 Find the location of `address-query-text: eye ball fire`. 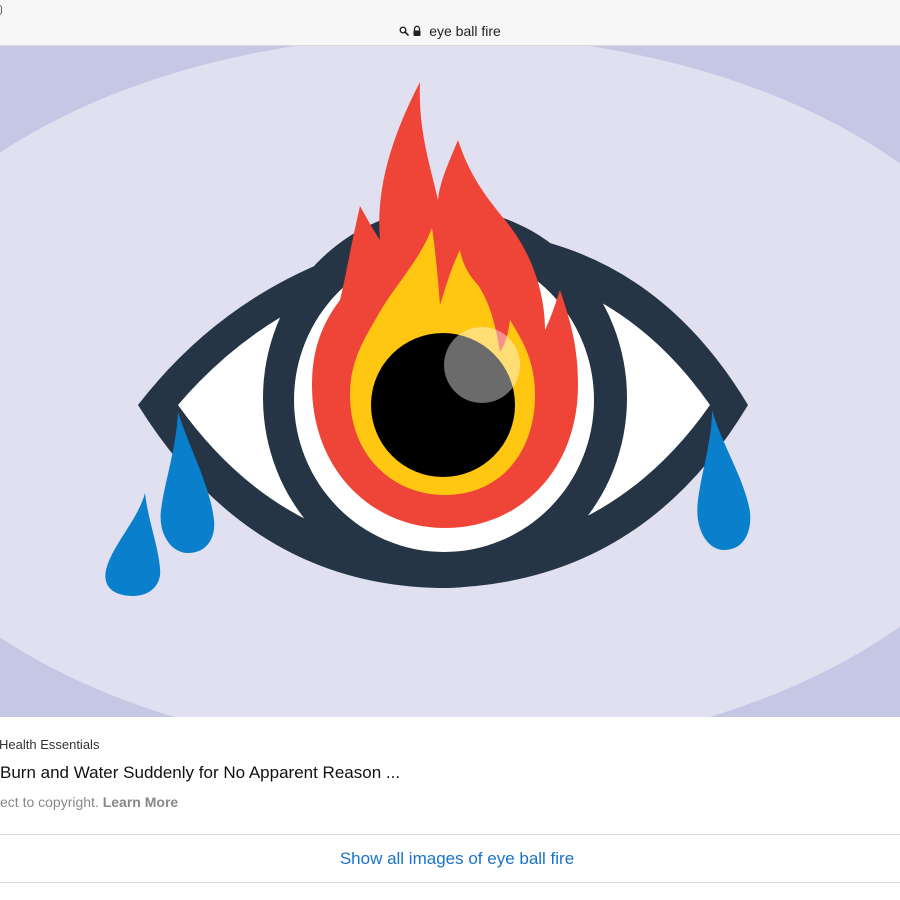

address-query-text: eye ball fire is located at coordinates (465, 31).